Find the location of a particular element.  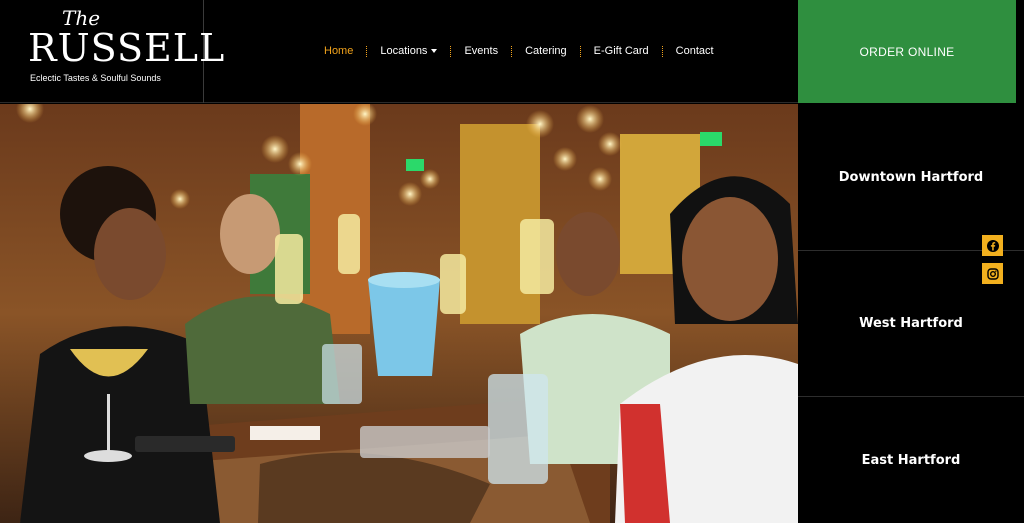

nav-locations-label: Locations is located at coordinates (404, 51).